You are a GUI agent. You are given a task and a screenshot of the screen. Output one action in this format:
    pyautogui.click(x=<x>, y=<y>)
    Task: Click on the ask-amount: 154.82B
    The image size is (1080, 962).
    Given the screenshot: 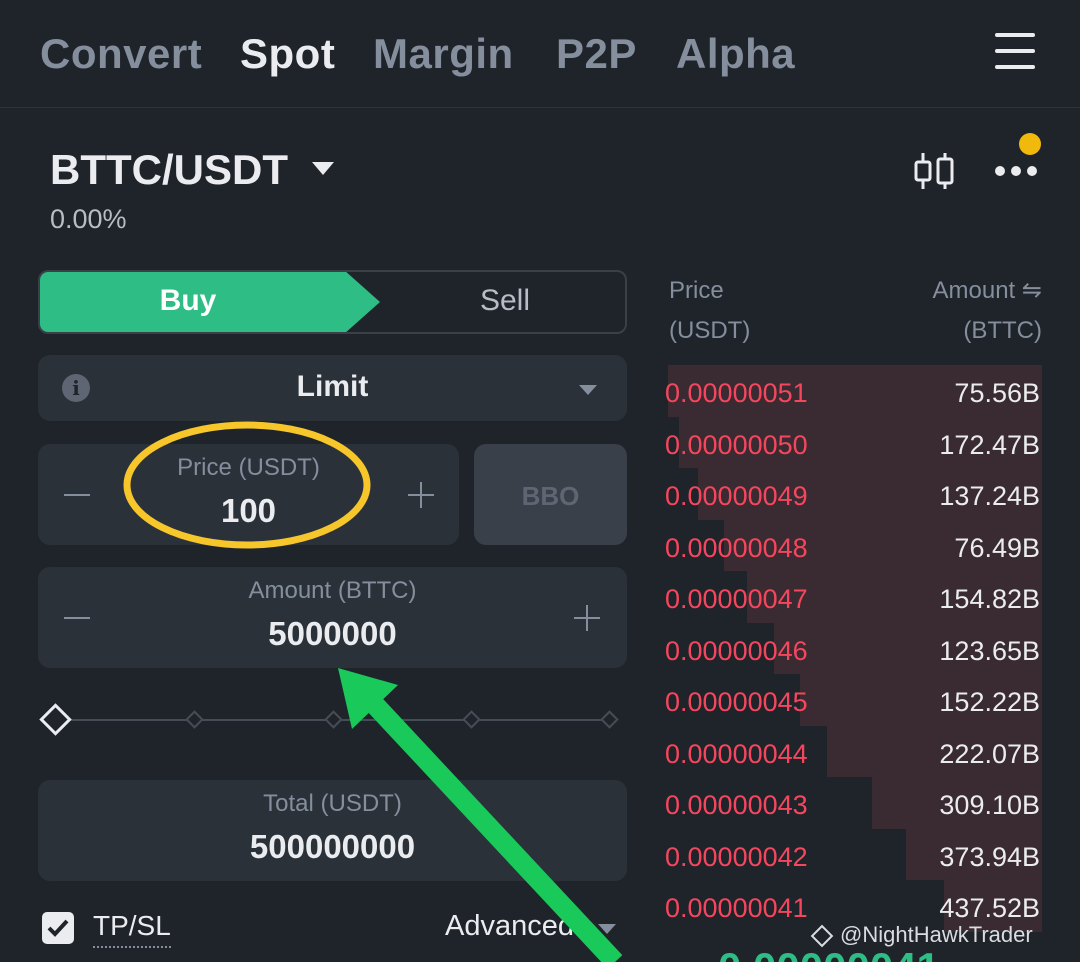 What is the action you would take?
    pyautogui.click(x=989, y=599)
    